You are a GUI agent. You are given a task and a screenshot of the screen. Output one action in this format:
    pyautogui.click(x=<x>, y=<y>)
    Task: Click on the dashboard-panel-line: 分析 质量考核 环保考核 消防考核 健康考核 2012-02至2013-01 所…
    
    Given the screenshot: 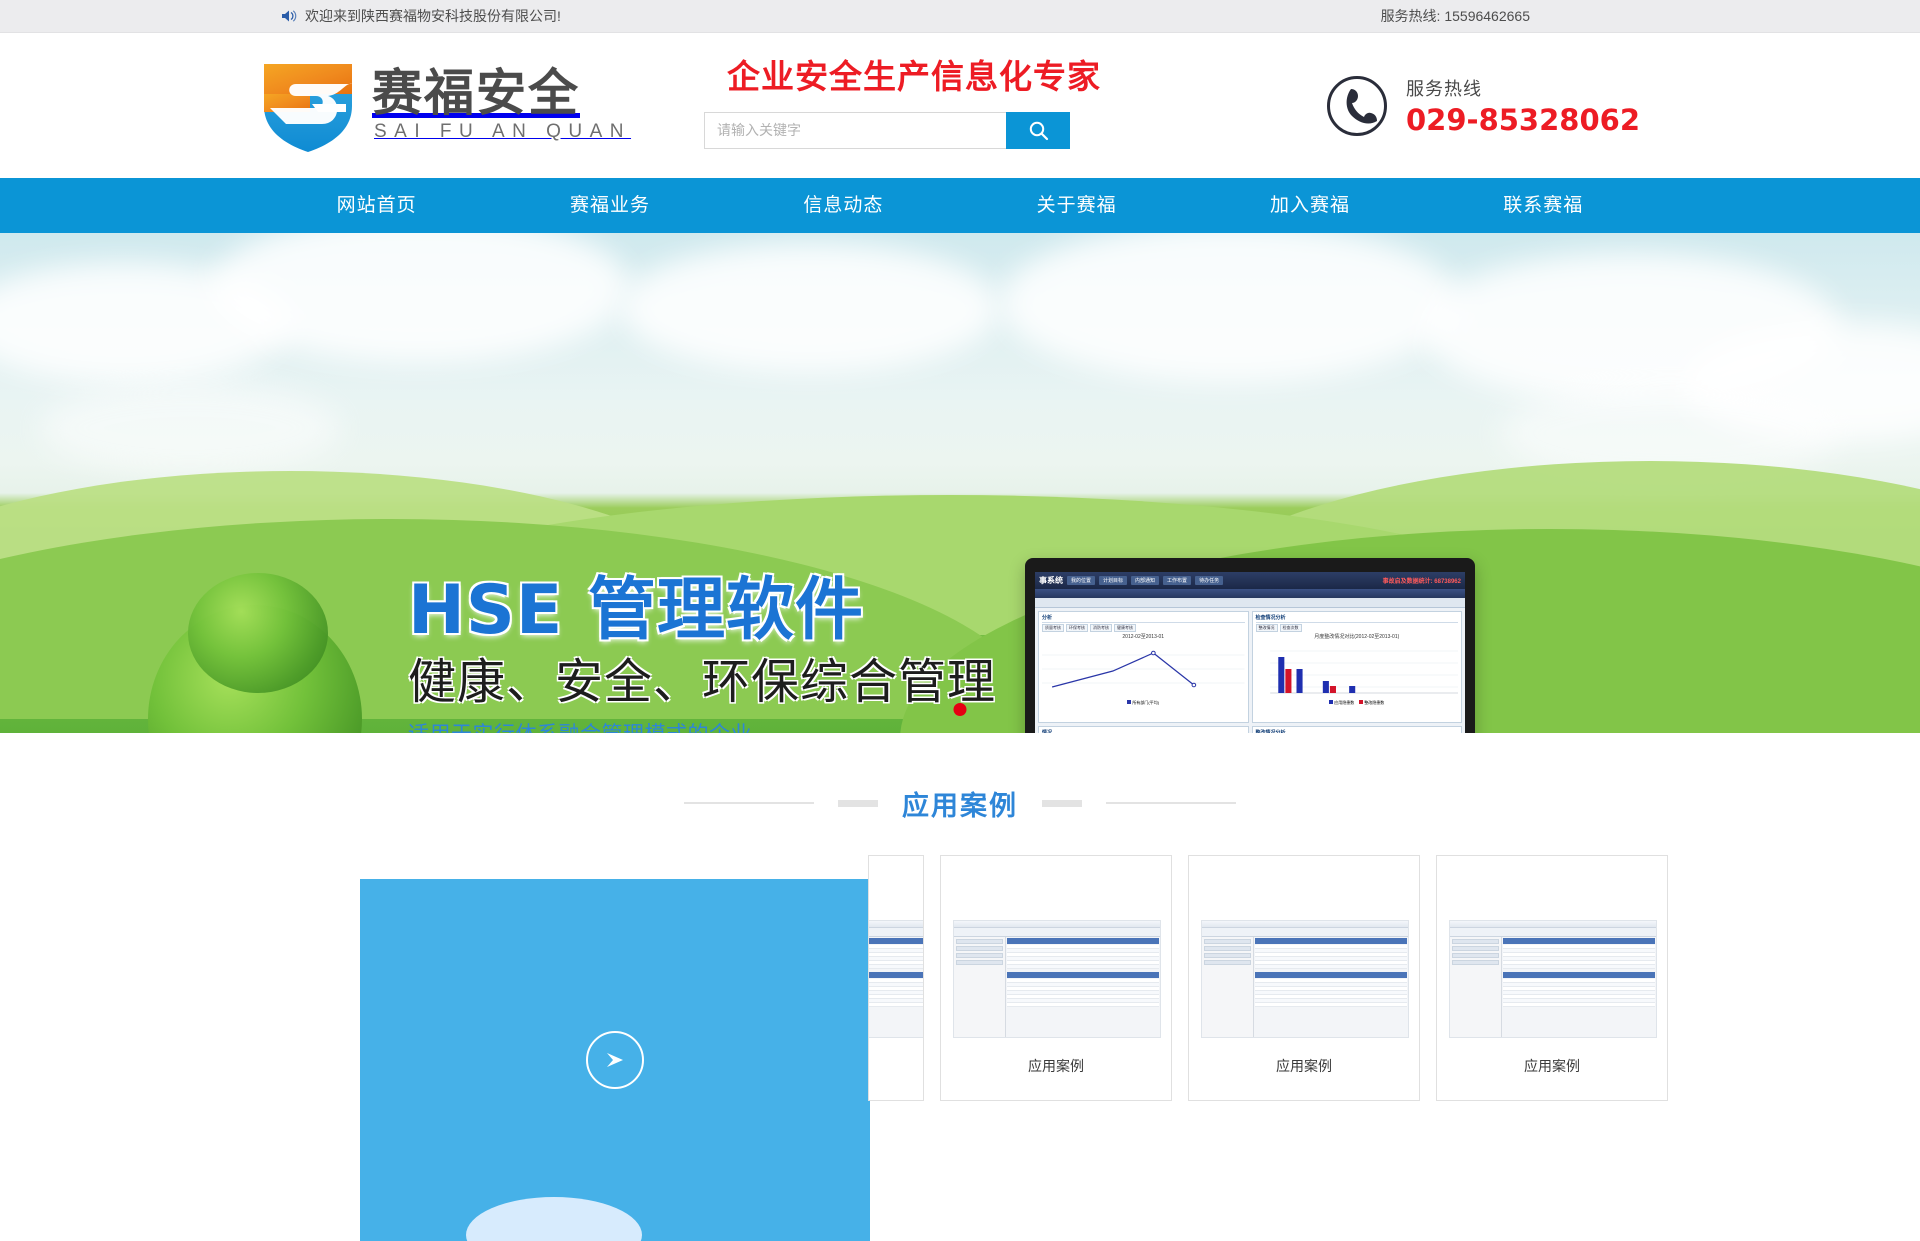 What is the action you would take?
    pyautogui.click(x=1143, y=667)
    